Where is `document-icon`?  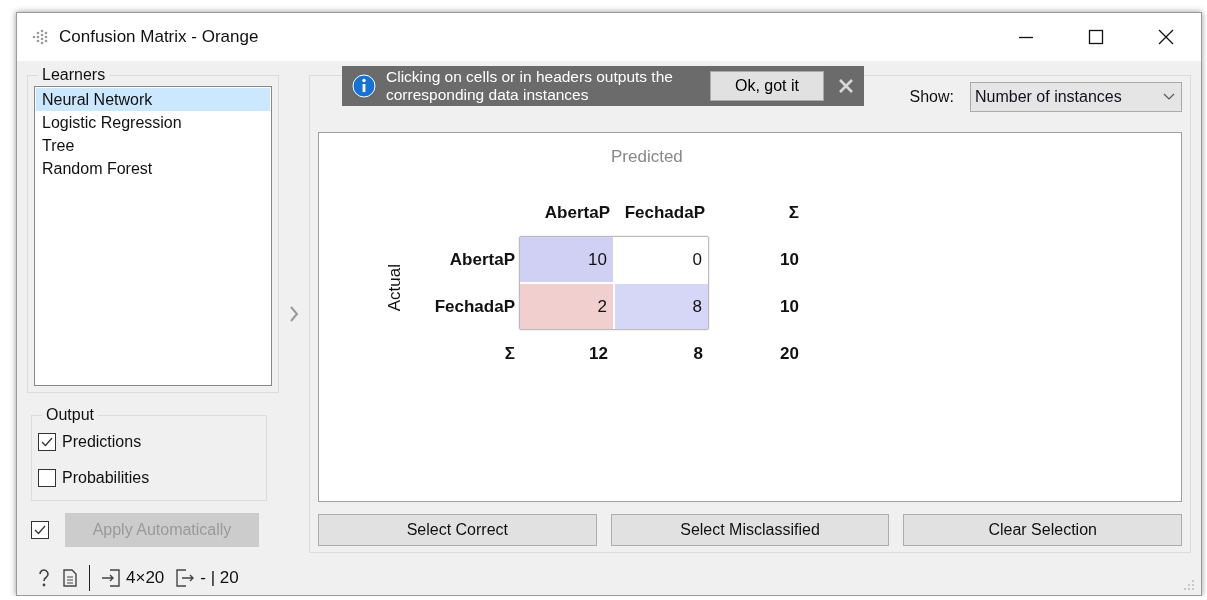 document-icon is located at coordinates (70, 578).